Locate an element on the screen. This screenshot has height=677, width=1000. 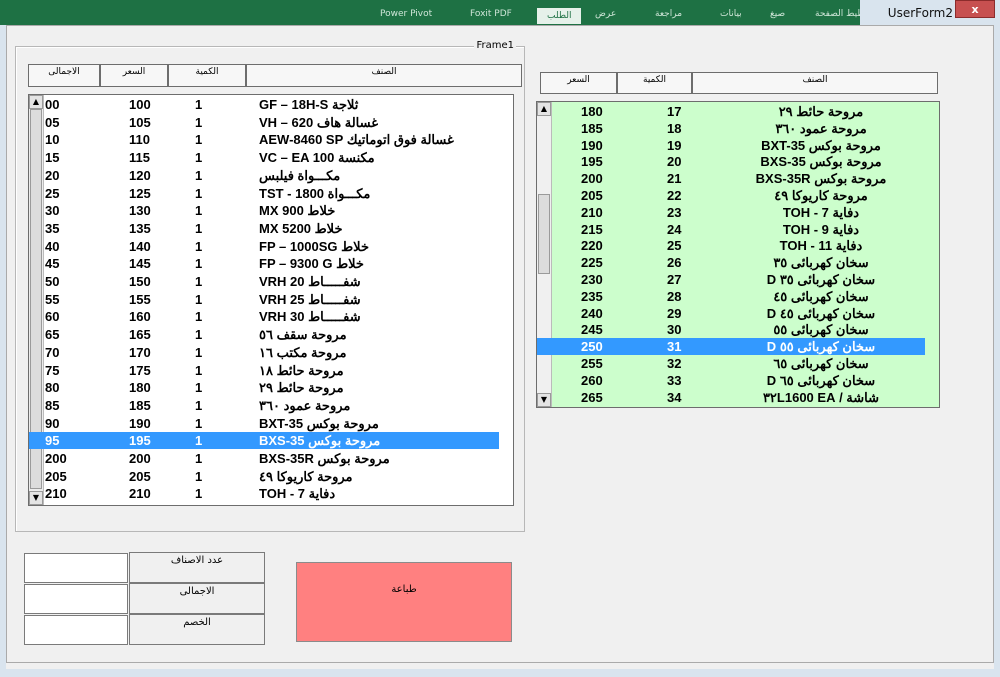
selected-item-qty: 21 is located at coordinates (674, 179).